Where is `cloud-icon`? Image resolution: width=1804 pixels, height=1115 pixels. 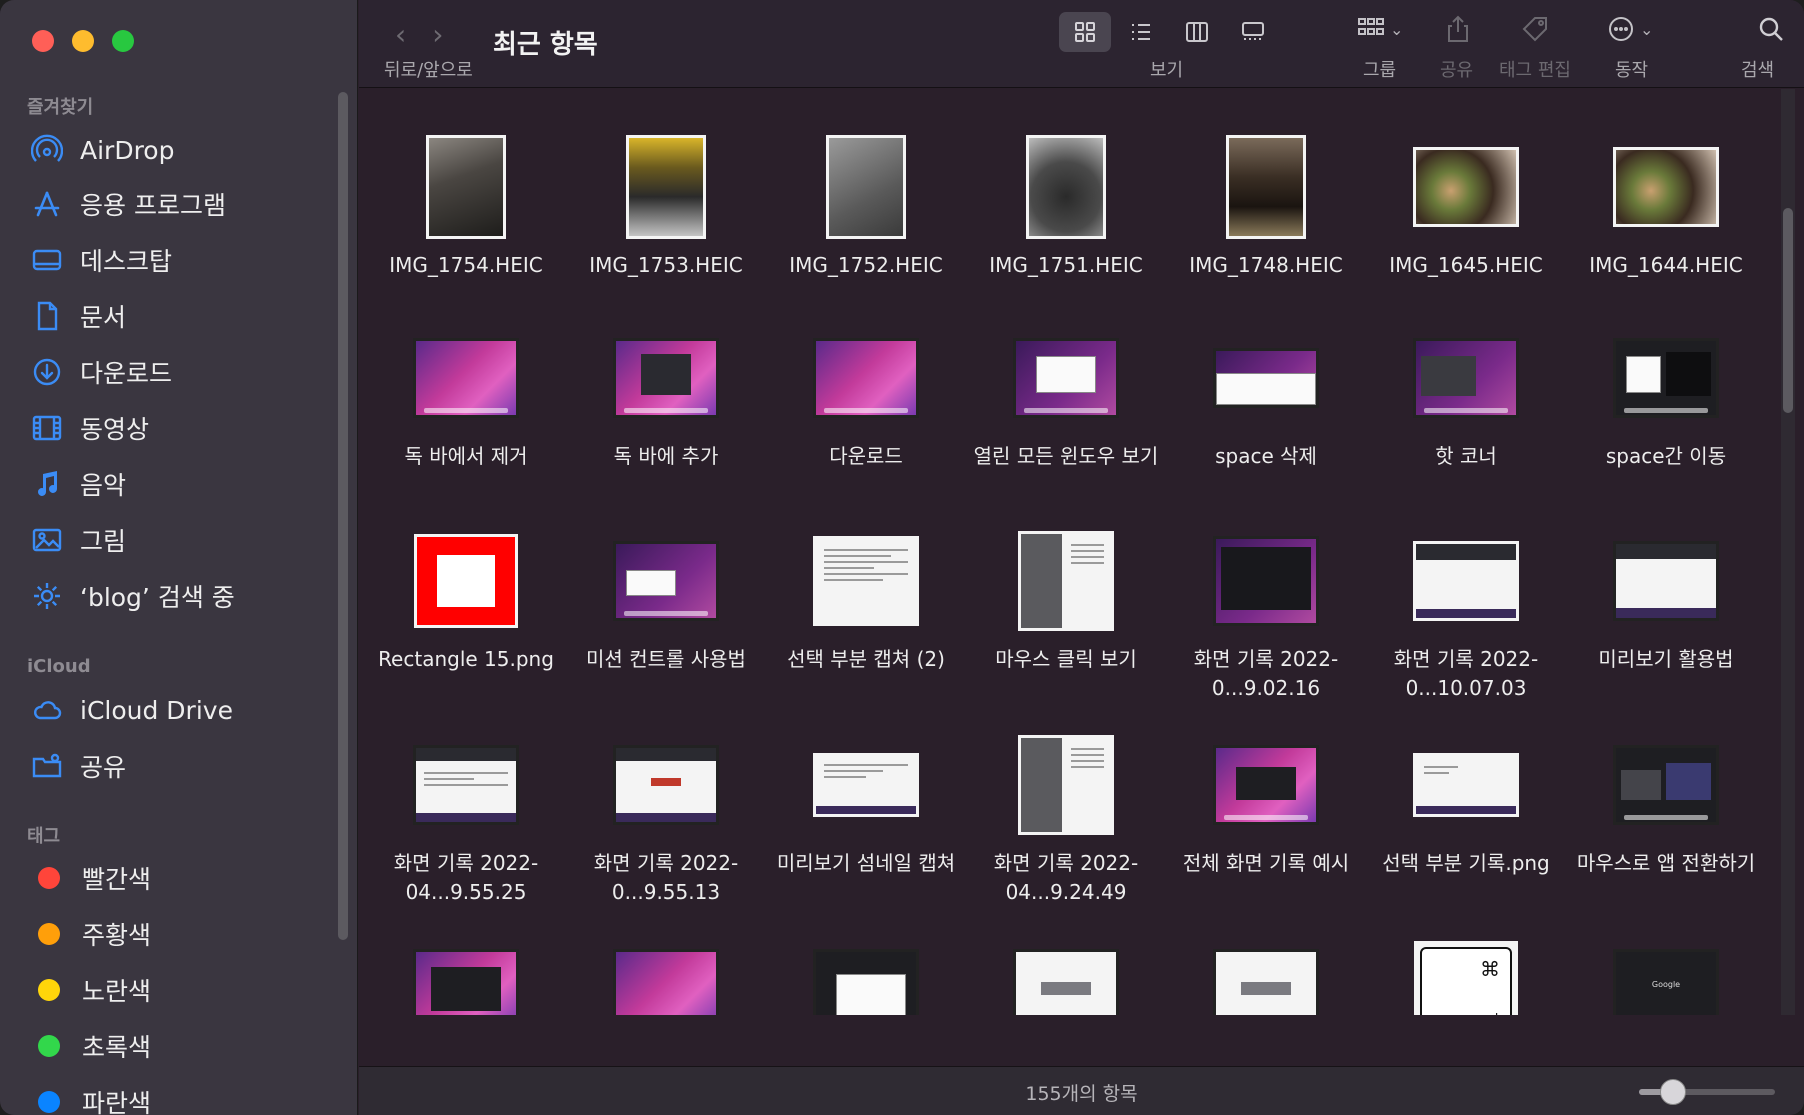
cloud-icon is located at coordinates (47, 710).